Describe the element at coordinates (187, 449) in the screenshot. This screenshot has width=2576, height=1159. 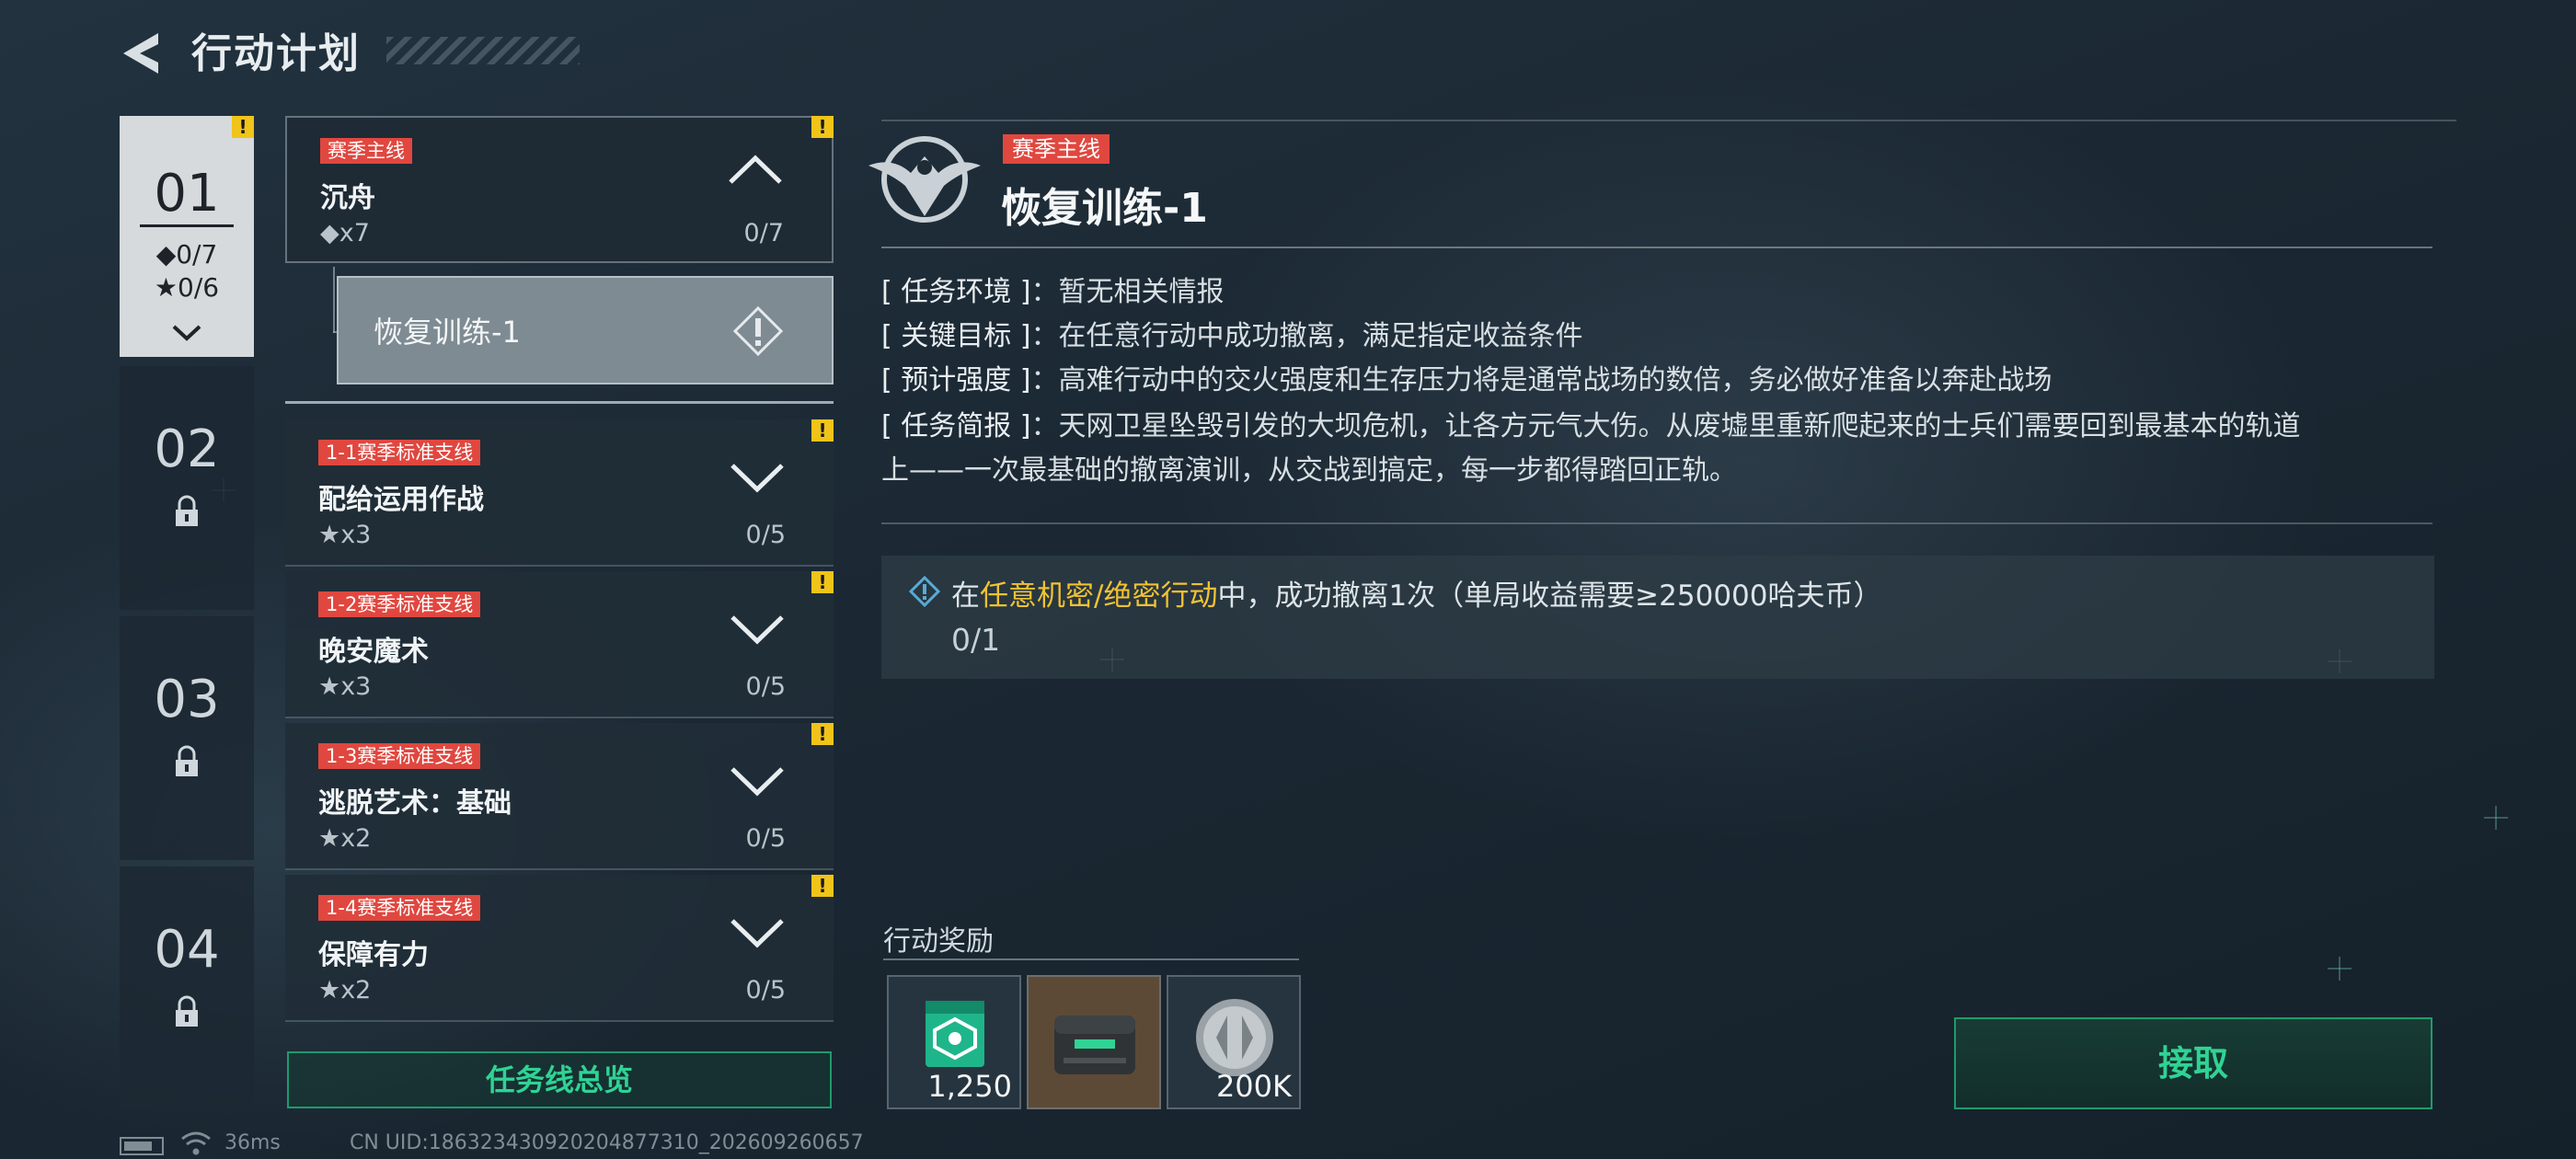
I see `chapter-number: 02` at that location.